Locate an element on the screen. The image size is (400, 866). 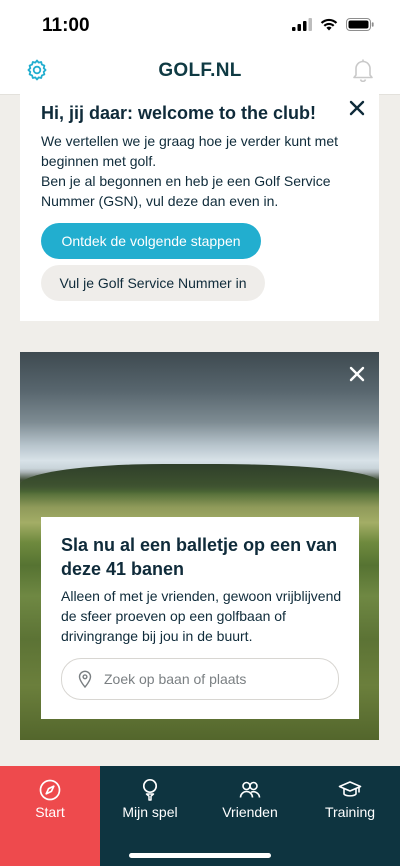
course-search-input is located at coordinates (214, 679).